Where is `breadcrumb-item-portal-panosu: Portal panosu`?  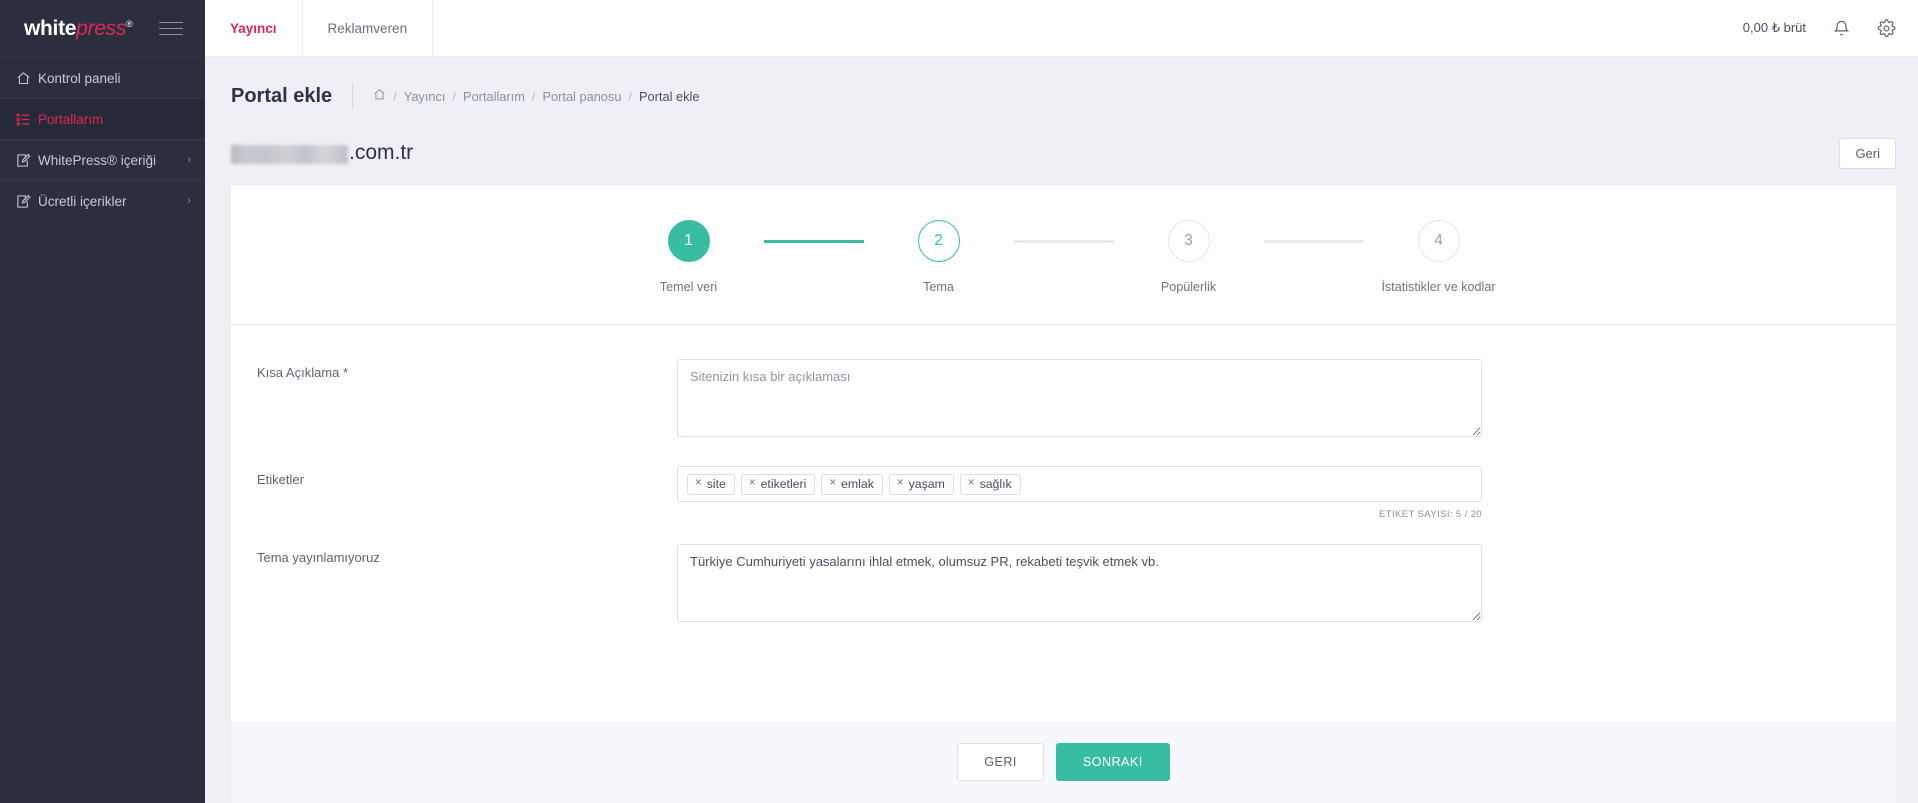 breadcrumb-item-portal-panosu: Portal panosu is located at coordinates (581, 96).